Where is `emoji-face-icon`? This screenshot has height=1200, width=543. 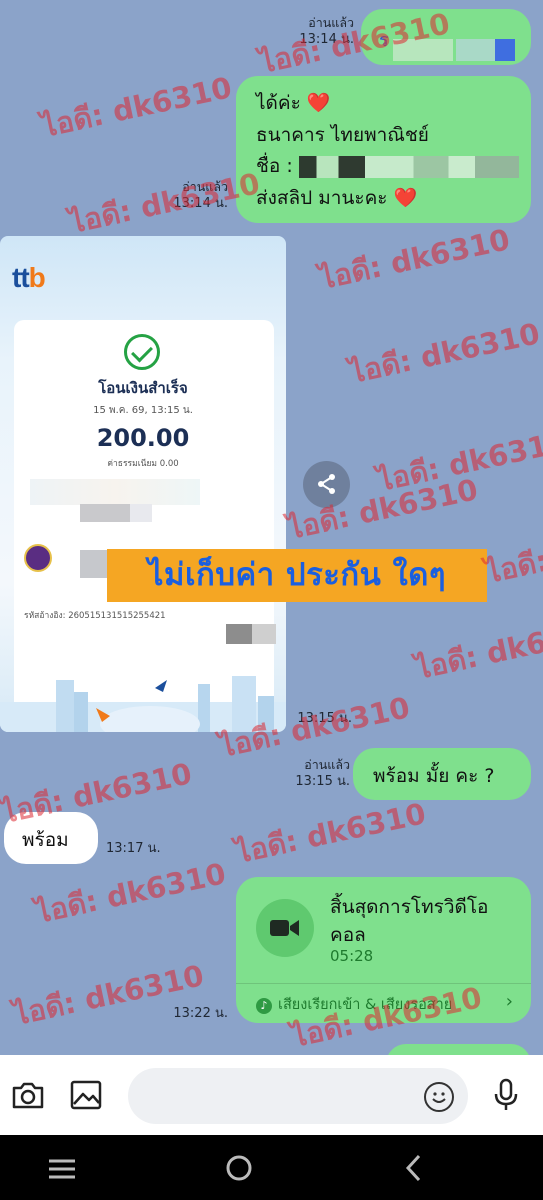
emoji-face-icon is located at coordinates (439, 1097).